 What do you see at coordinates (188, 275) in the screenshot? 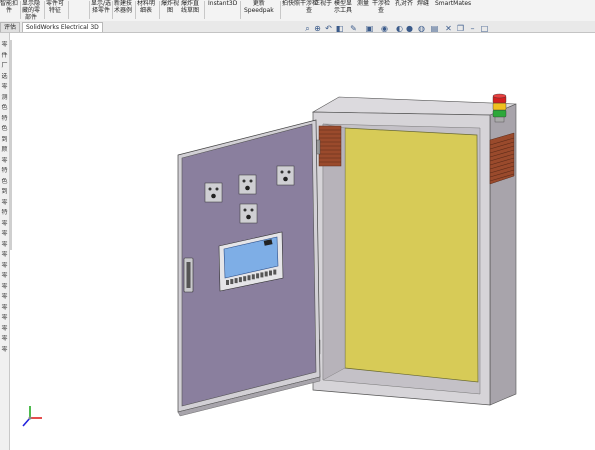
I see `door-handle` at bounding box center [188, 275].